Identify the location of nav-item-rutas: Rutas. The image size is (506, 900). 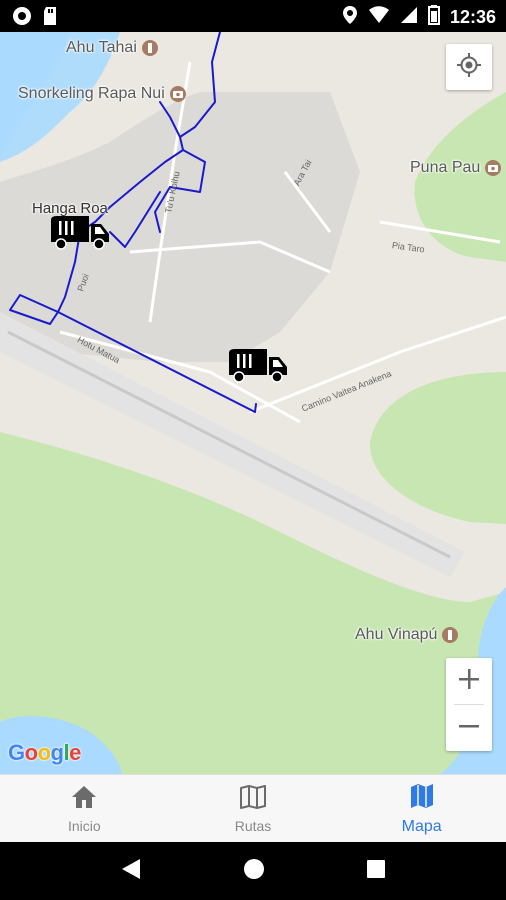
(253, 809).